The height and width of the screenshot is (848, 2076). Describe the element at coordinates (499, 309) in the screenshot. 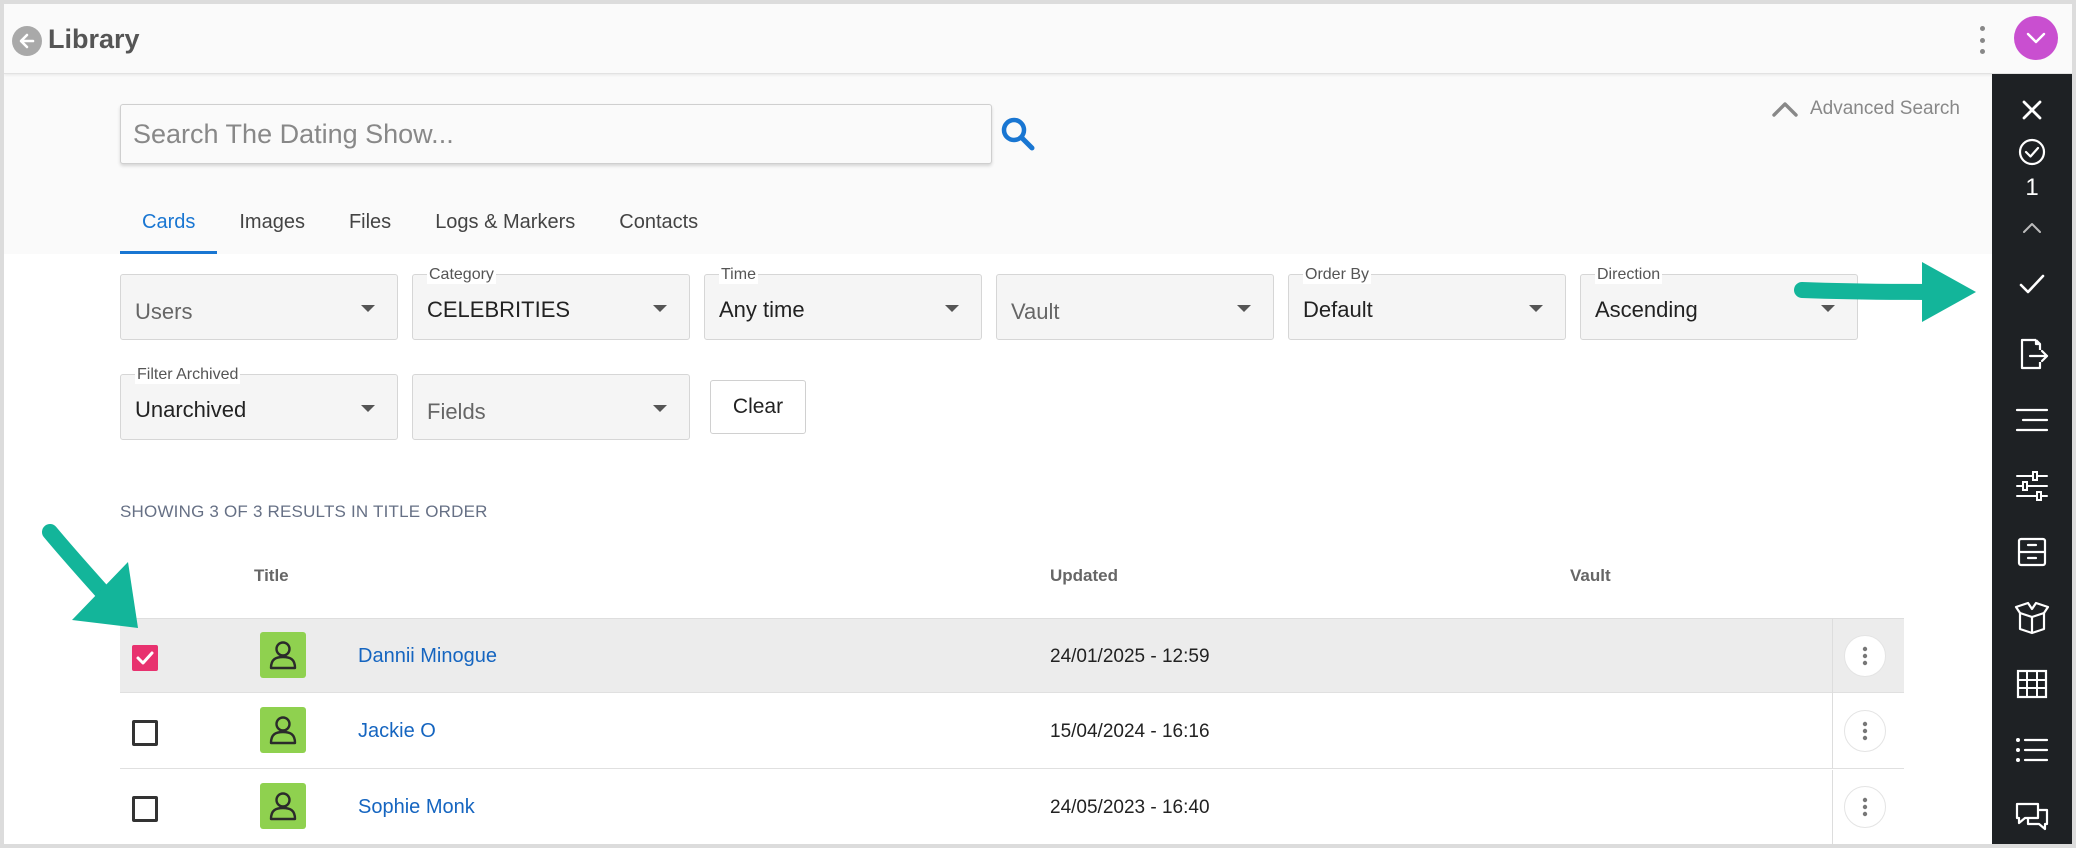

I see `category-select-value: CELEBRITIES` at that location.